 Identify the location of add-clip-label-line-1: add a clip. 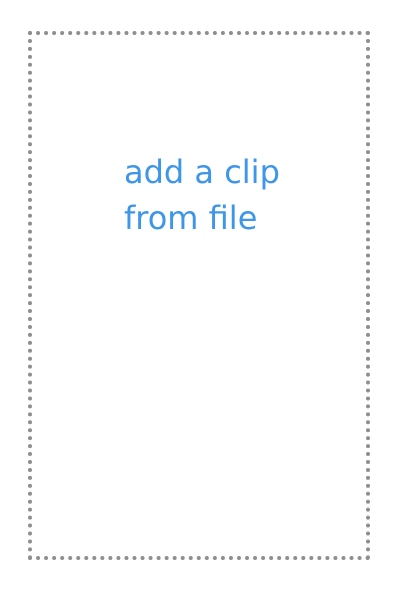
(202, 172).